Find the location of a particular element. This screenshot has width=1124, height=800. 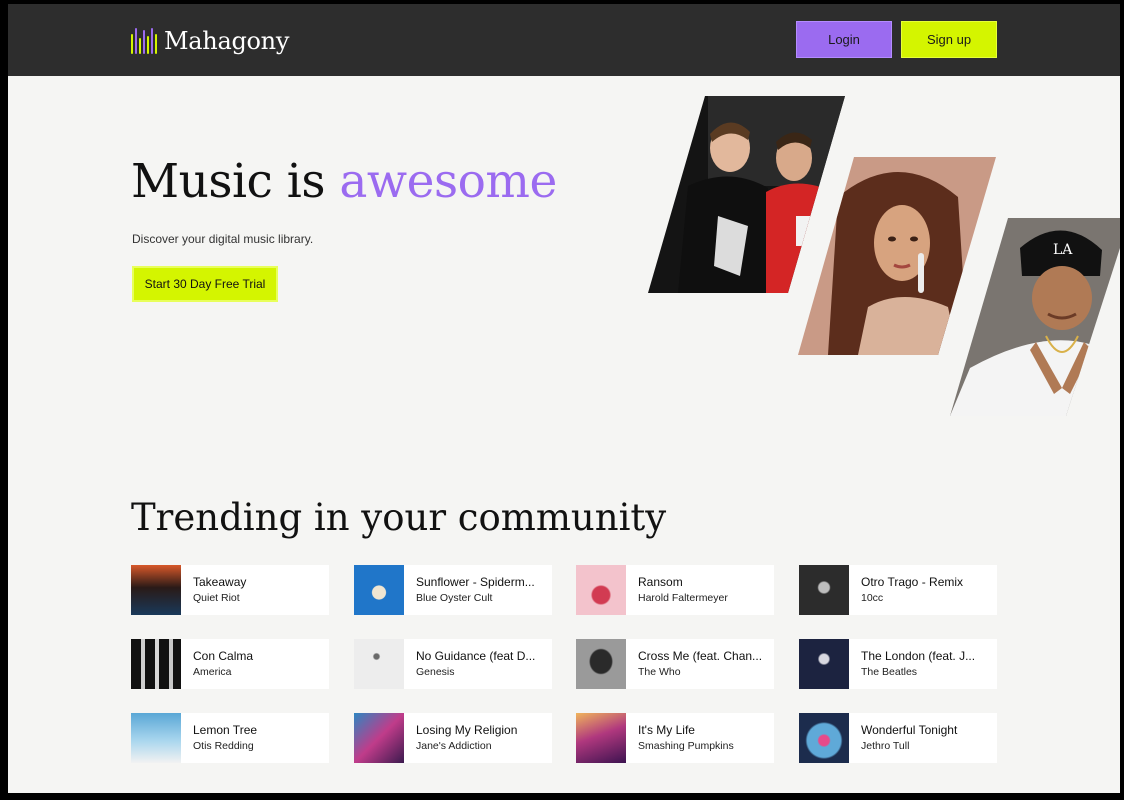

artist-photo-rapper: LA is located at coordinates (1035, 317).